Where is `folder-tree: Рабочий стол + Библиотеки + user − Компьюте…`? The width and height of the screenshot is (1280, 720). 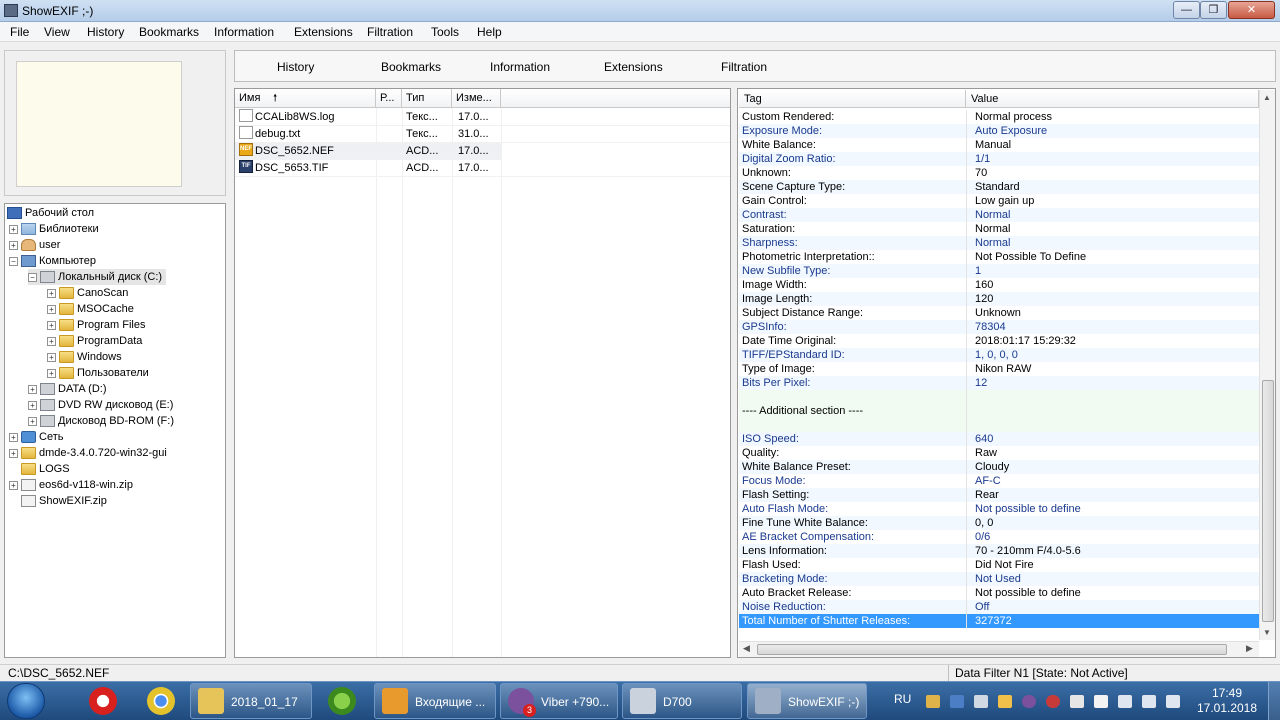
folder-tree: Рабочий стол + Библиотеки + user − Компьюте… is located at coordinates (115, 430).